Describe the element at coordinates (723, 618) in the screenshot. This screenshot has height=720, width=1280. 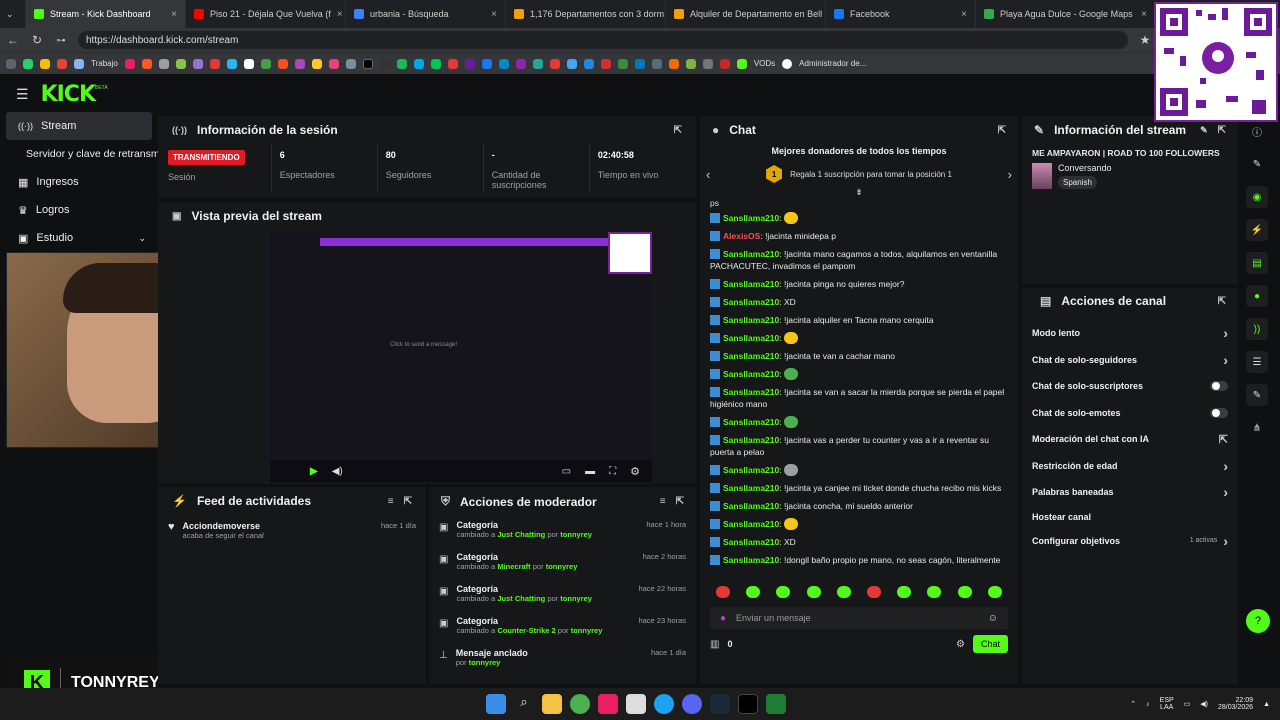
I see `mic-icon: ●` at that location.